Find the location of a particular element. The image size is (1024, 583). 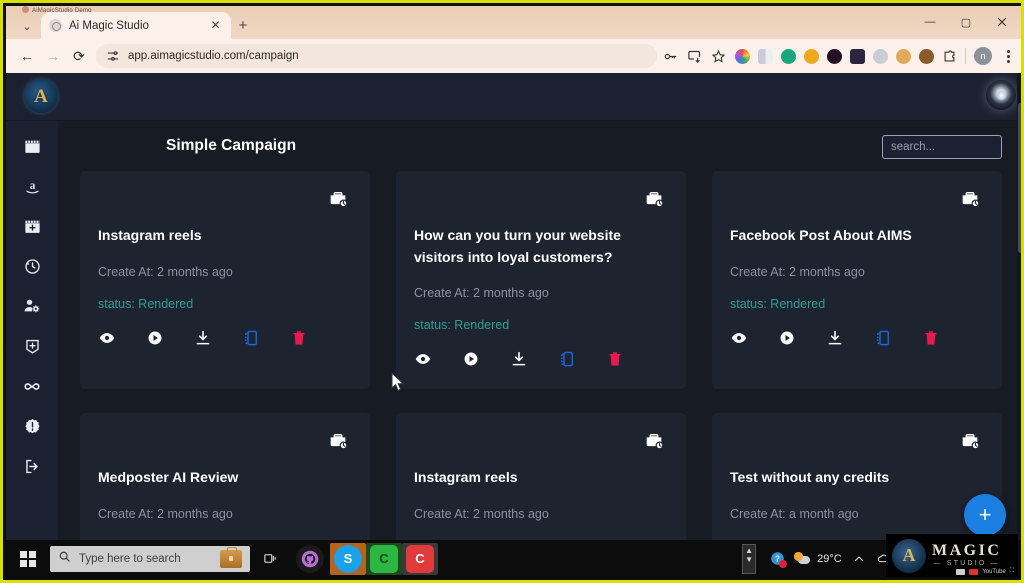

add-campaign-fab: + is located at coordinates (985, 515).